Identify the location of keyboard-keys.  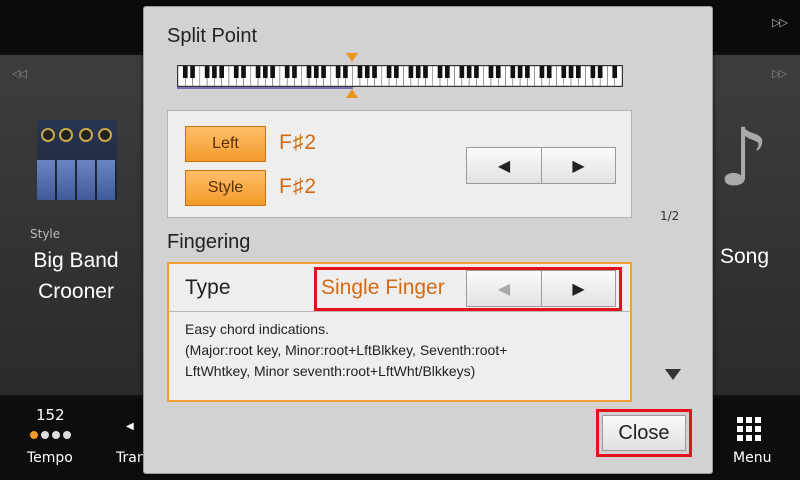
(400, 76).